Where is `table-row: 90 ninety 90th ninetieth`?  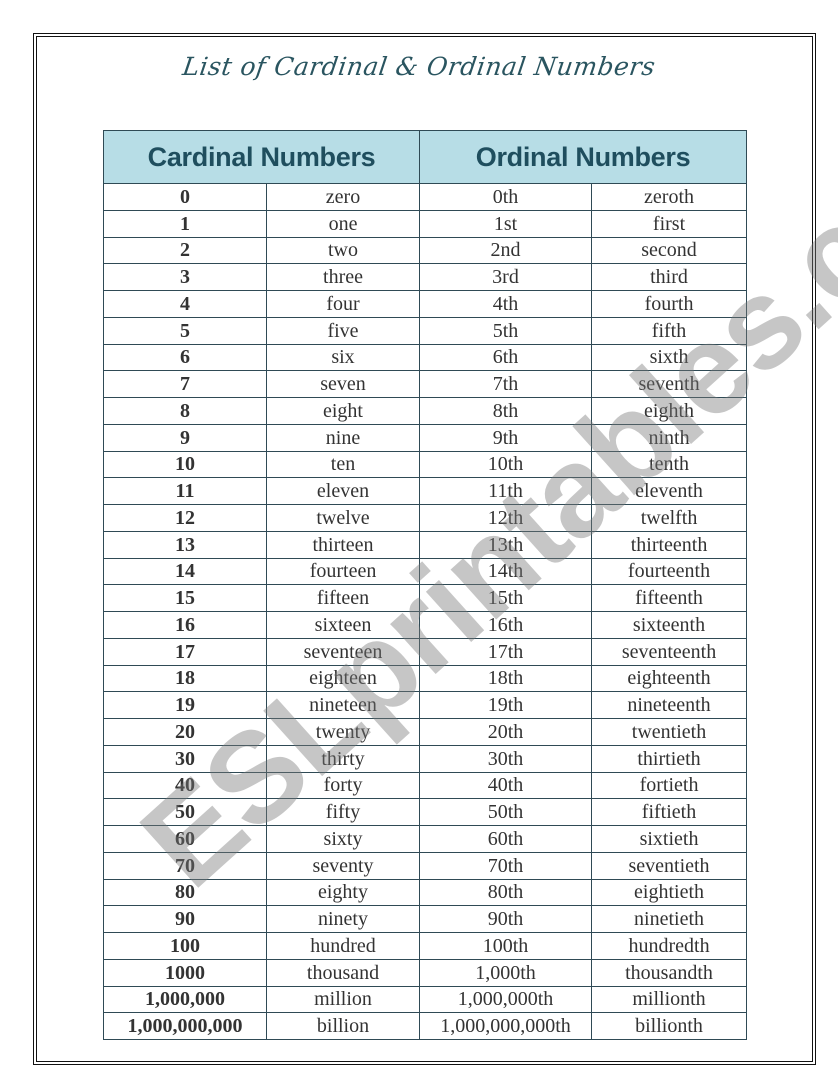 table-row: 90 ninety 90th ninetieth is located at coordinates (425, 919).